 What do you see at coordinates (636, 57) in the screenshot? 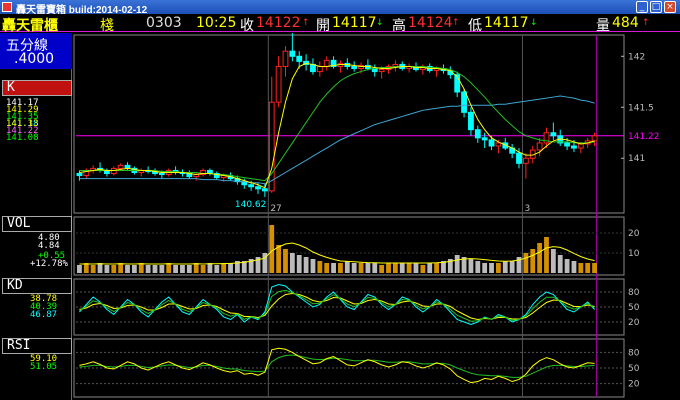
I see `price-axis-label: 142` at bounding box center [636, 57].